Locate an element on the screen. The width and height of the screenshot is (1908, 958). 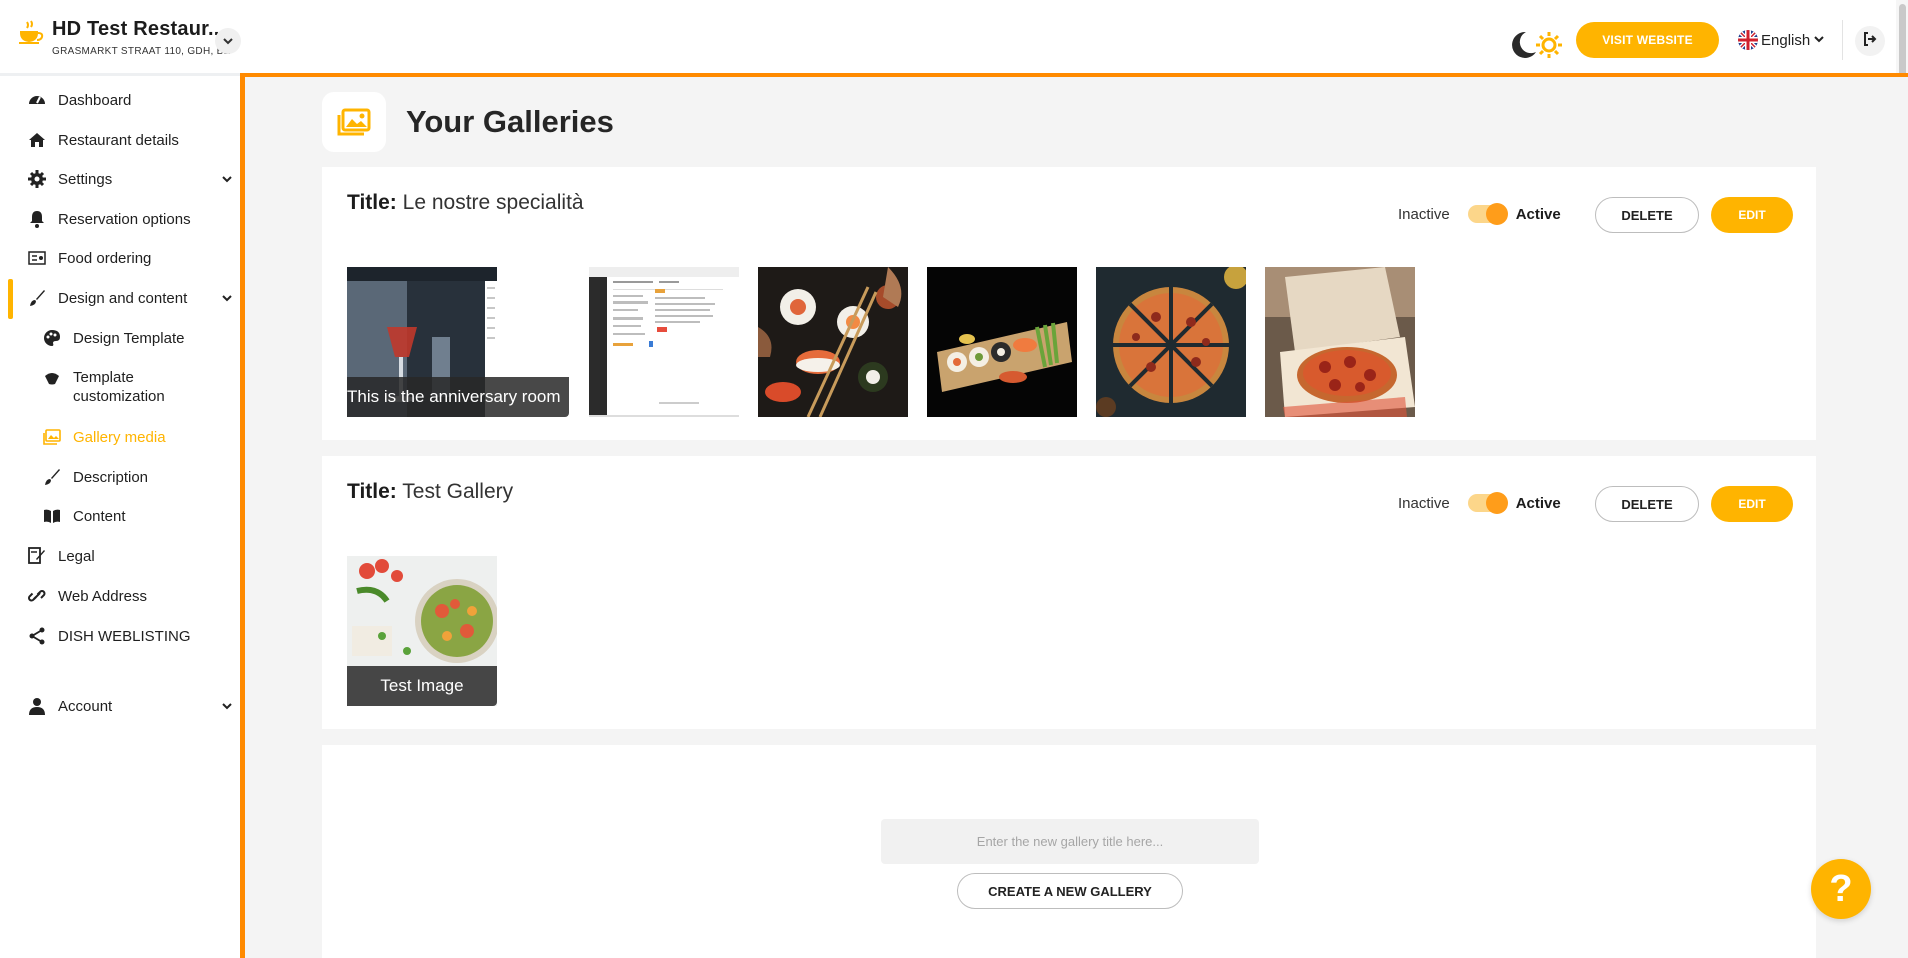
sidebar-item-legal: Legal is located at coordinates (120, 556).